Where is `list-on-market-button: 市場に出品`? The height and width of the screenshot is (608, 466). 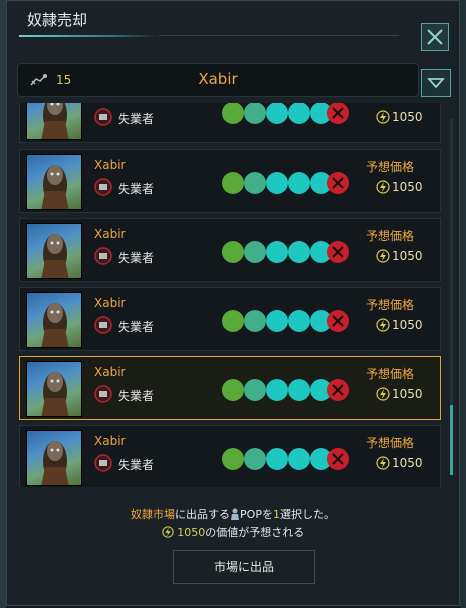
list-on-market-button: 市場に出品 is located at coordinates (244, 567).